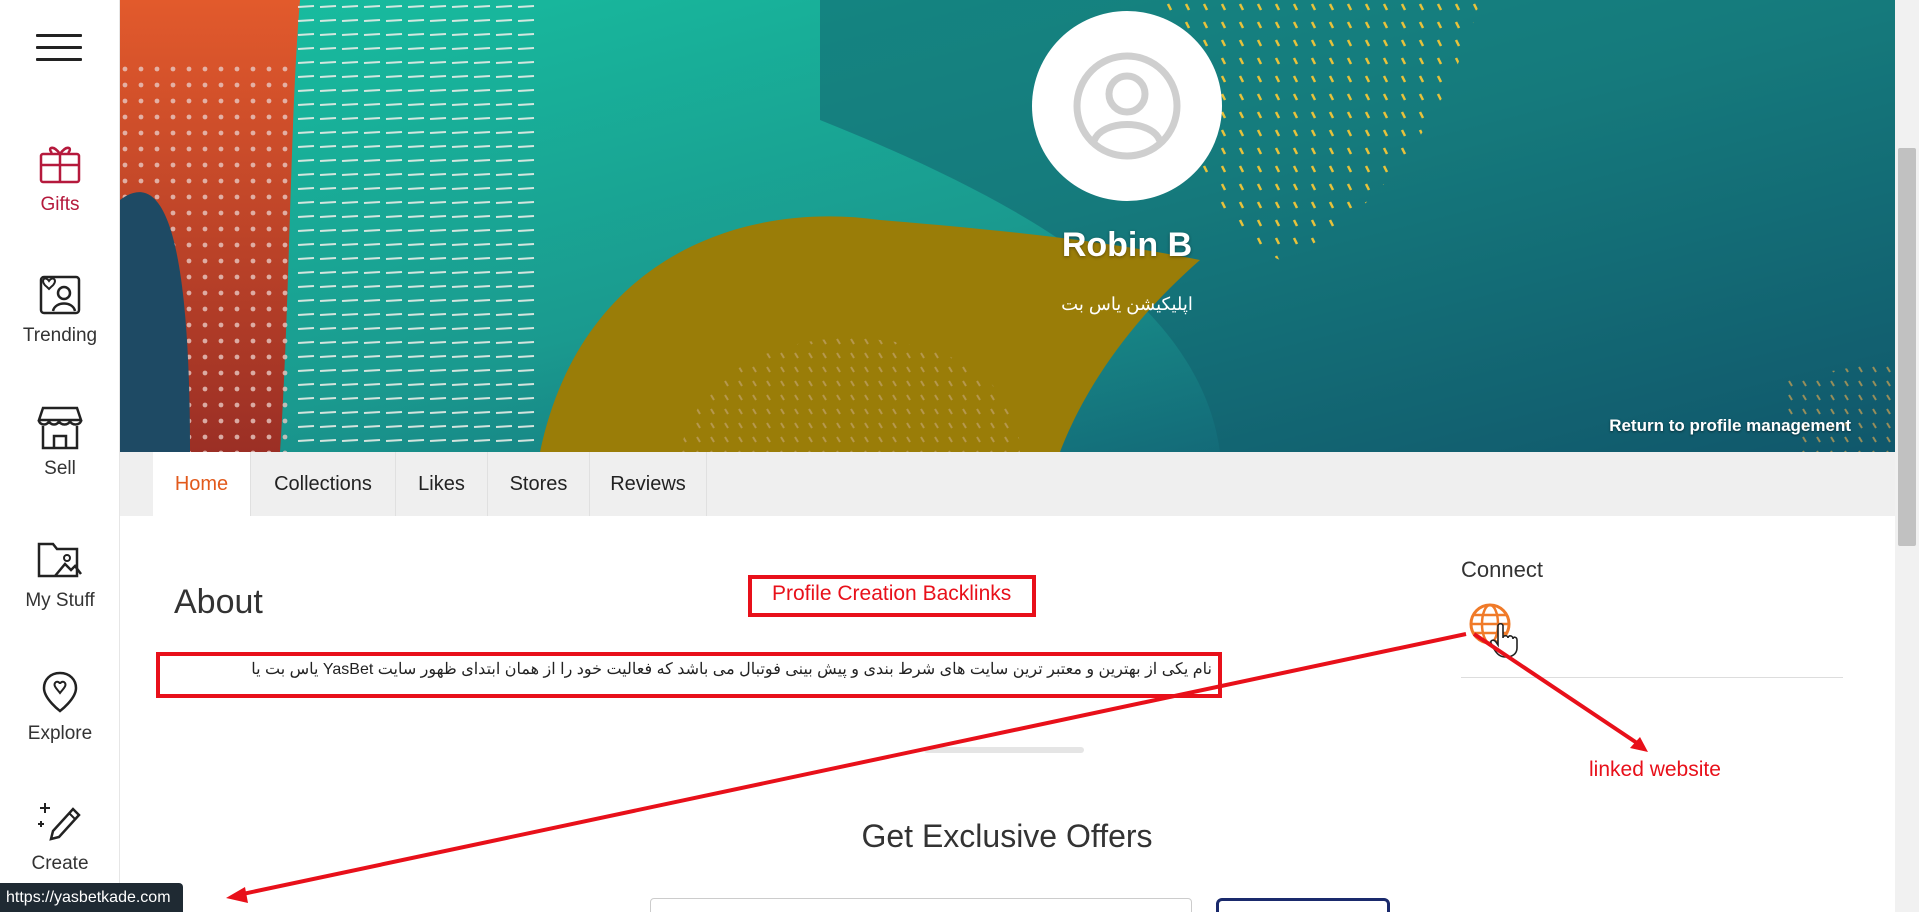 The width and height of the screenshot is (1919, 912). What do you see at coordinates (1007, 836) in the screenshot?
I see `exclusive-offers-heading: Get Exclusive Offers` at bounding box center [1007, 836].